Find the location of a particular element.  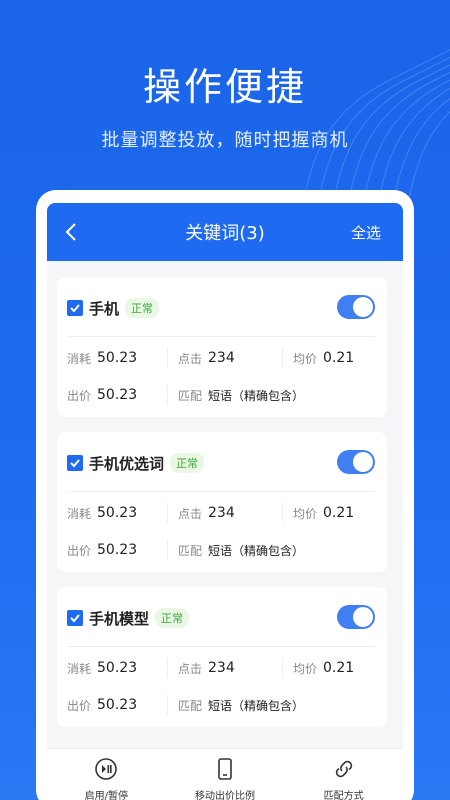

keyword-name: 手机 is located at coordinates (104, 308).